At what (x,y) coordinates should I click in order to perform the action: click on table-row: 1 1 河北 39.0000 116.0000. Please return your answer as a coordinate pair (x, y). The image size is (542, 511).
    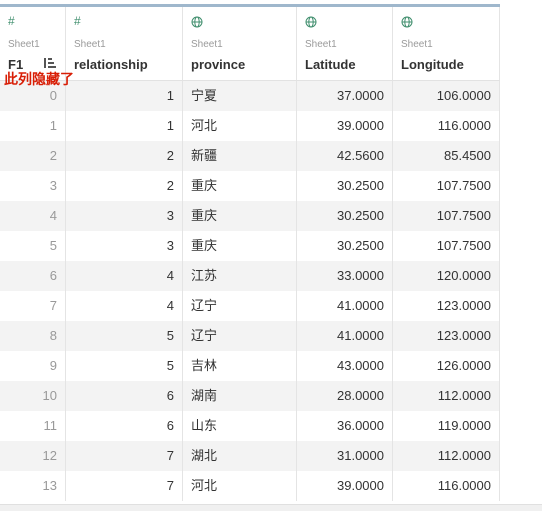
    Looking at the image, I should click on (250, 126).